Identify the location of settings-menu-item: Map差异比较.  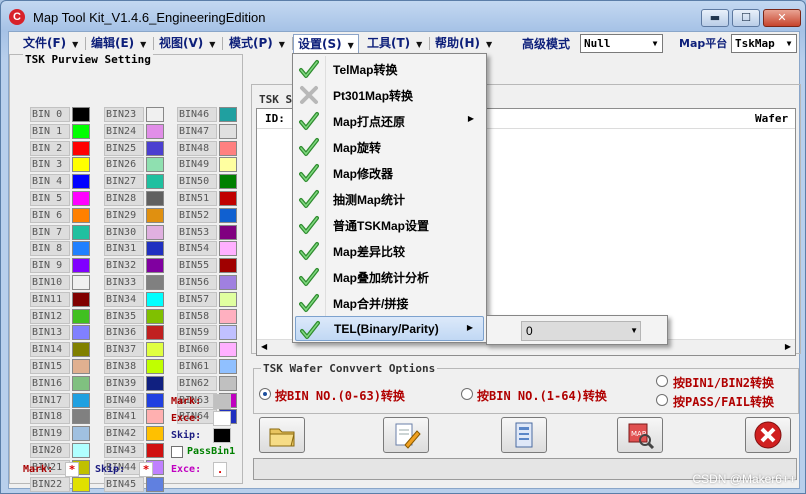
(389, 250).